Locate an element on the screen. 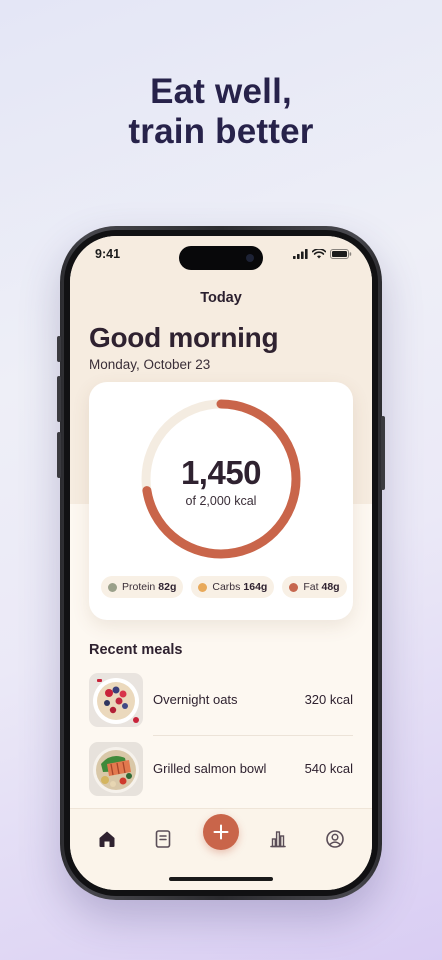 This screenshot has height=960, width=442. macro-value: 82g is located at coordinates (167, 587).